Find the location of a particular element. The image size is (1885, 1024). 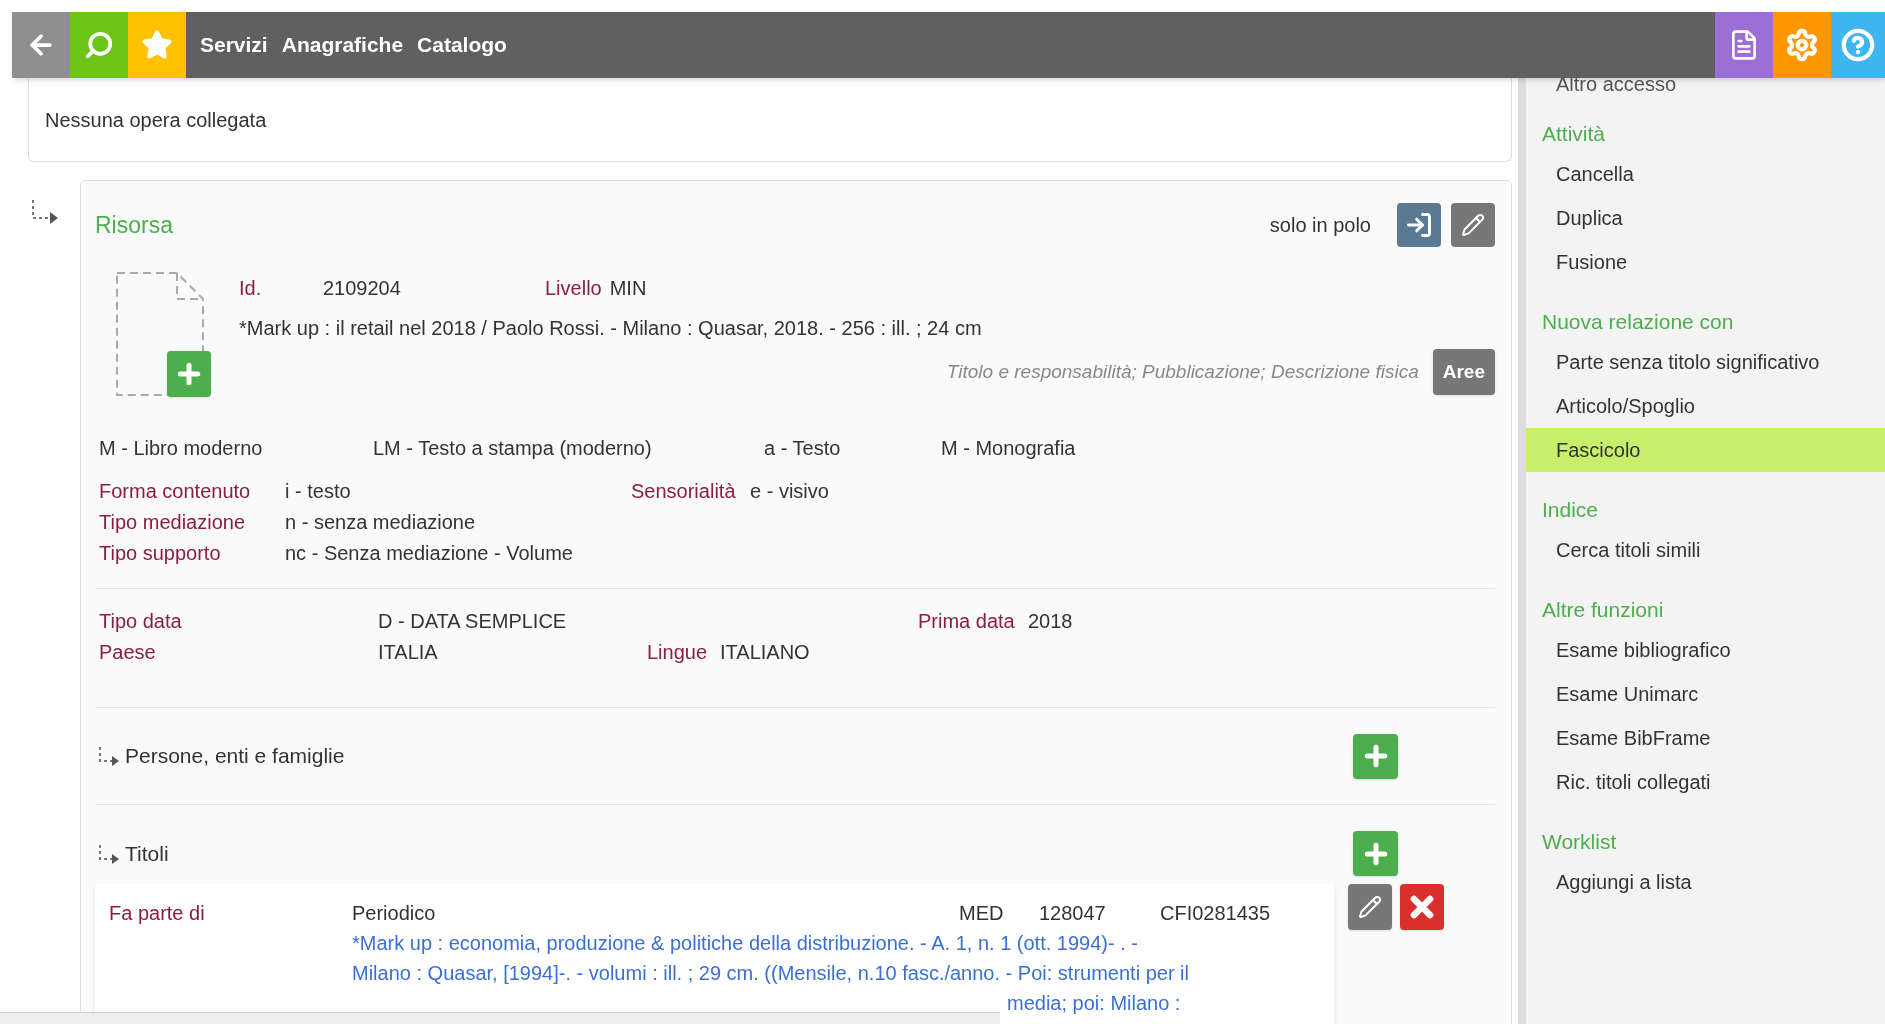

type-text: LM - Testo a stampa (moderno) is located at coordinates (513, 448).